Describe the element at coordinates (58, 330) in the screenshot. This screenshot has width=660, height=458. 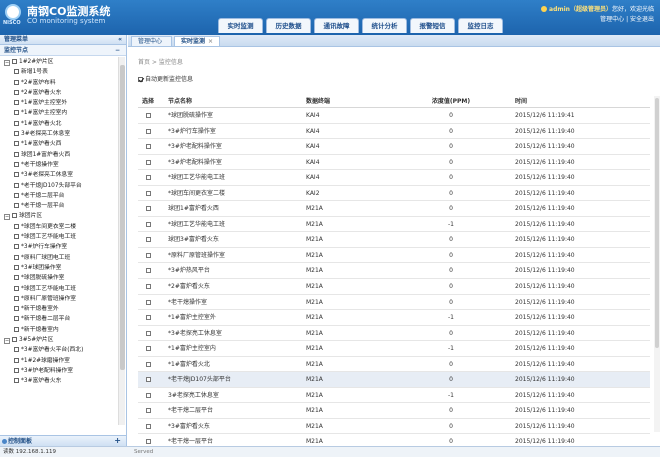
I see `tree-node: *新干熄看室内` at that location.